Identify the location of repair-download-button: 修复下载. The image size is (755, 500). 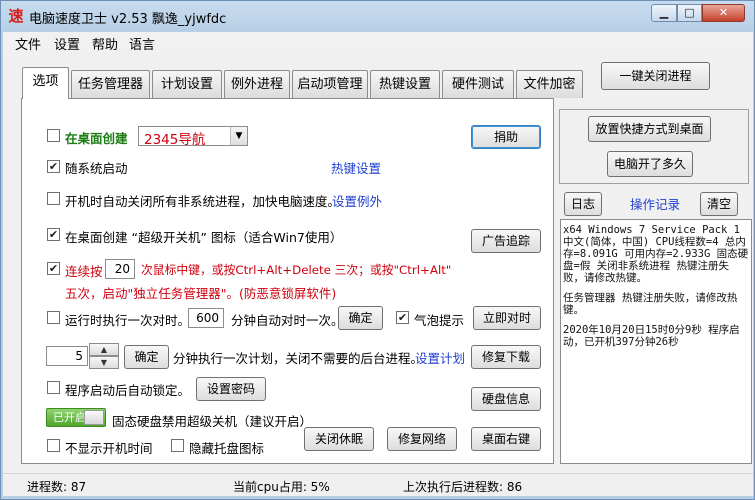
(506, 357).